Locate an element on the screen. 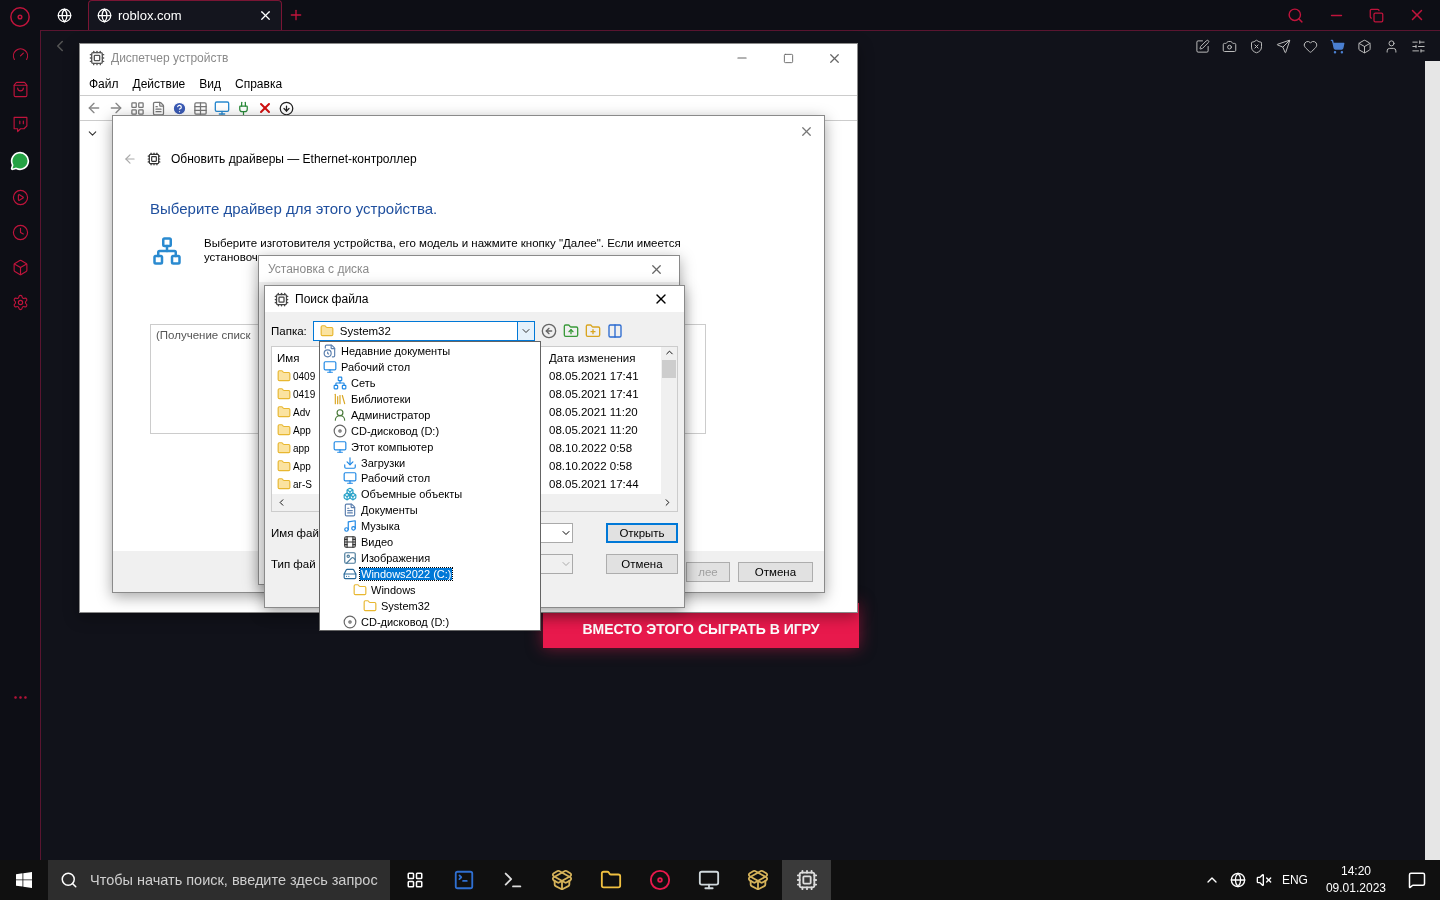 This screenshot has height=900, width=1440. plug-icon is located at coordinates (243, 108).